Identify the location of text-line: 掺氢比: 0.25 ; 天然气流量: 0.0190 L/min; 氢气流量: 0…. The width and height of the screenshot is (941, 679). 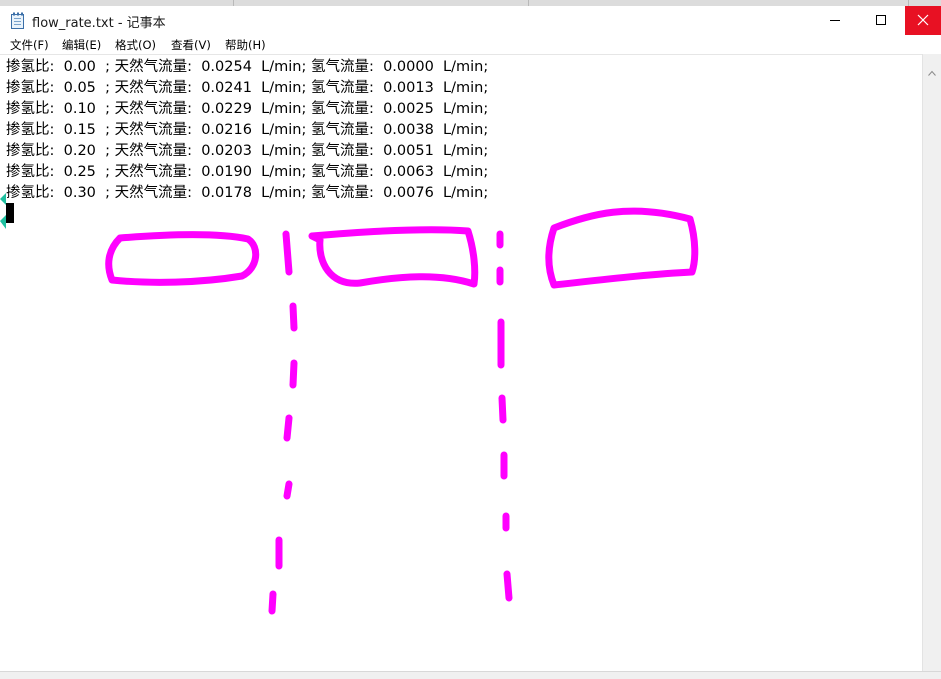
(247, 172).